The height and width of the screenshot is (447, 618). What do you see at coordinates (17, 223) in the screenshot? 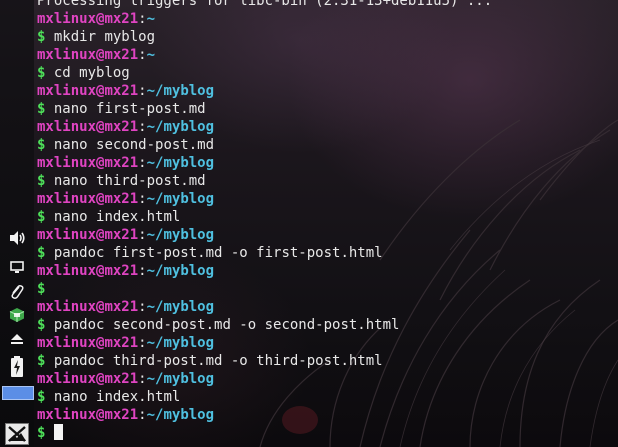
I see `side-panel` at bounding box center [17, 223].